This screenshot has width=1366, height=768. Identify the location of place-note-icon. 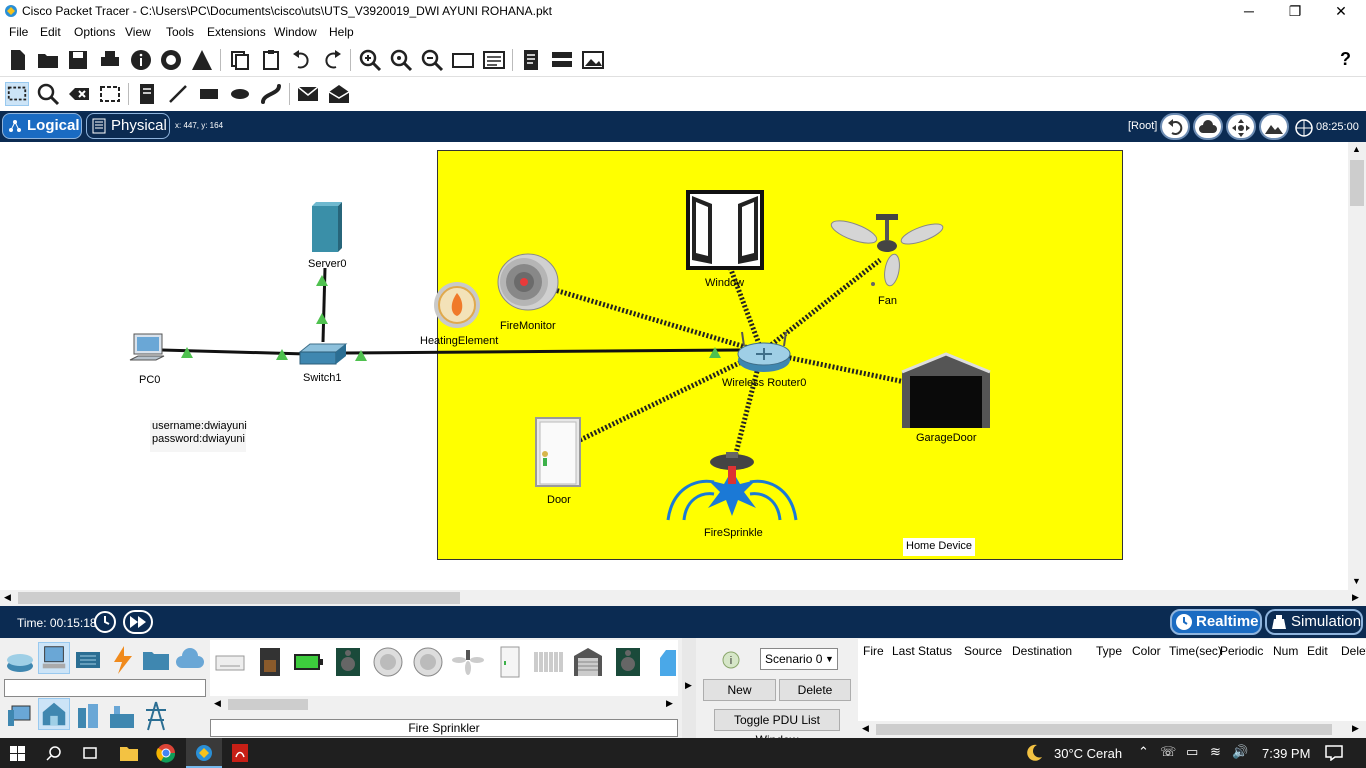
(147, 94).